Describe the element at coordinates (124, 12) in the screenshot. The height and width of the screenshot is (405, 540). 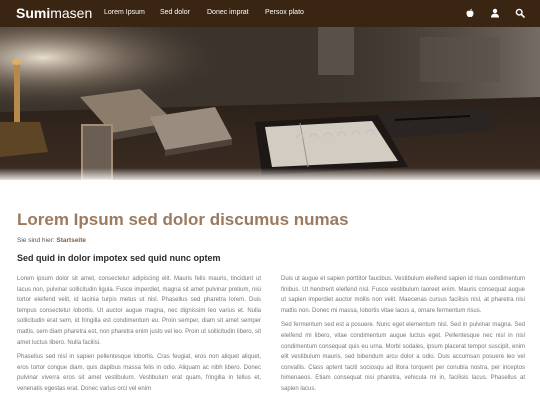
I see `menu-item-lorem-ipsum: Lorem Ipsum` at that location.